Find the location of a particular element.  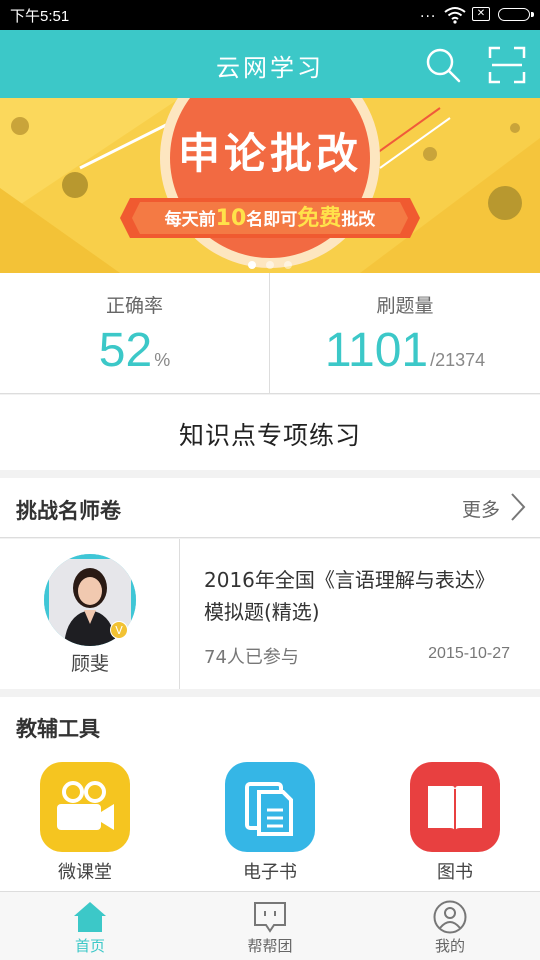

teacher-name: 顾斐 is located at coordinates (89, 664).